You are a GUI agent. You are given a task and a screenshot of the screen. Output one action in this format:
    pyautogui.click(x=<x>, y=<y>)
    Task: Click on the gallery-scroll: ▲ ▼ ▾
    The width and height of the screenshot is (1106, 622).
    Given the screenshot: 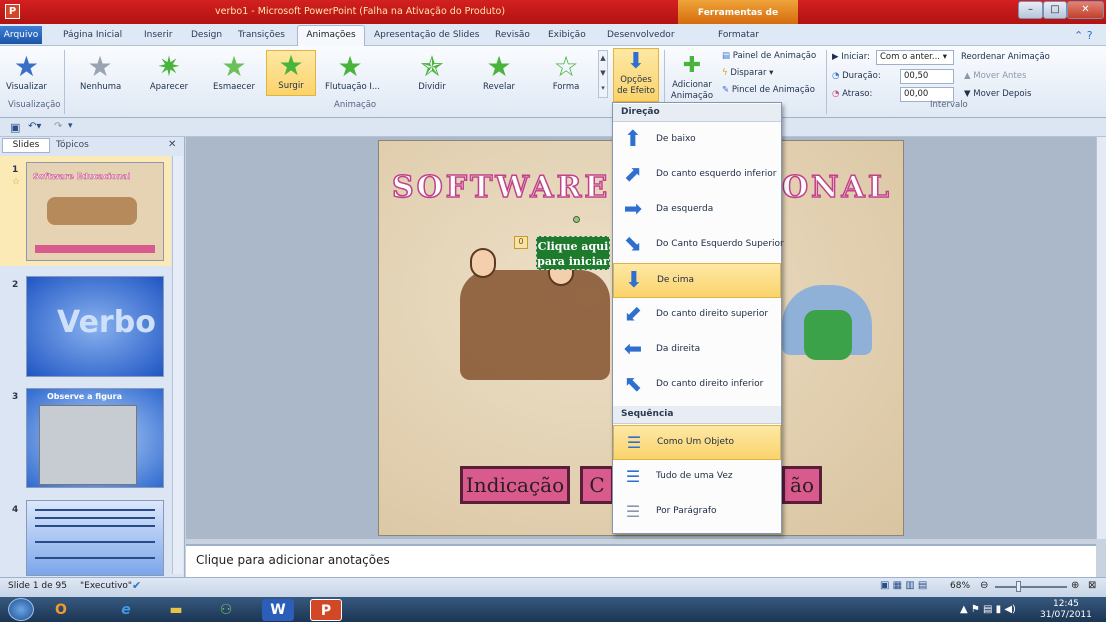 What is the action you would take?
    pyautogui.click(x=603, y=74)
    